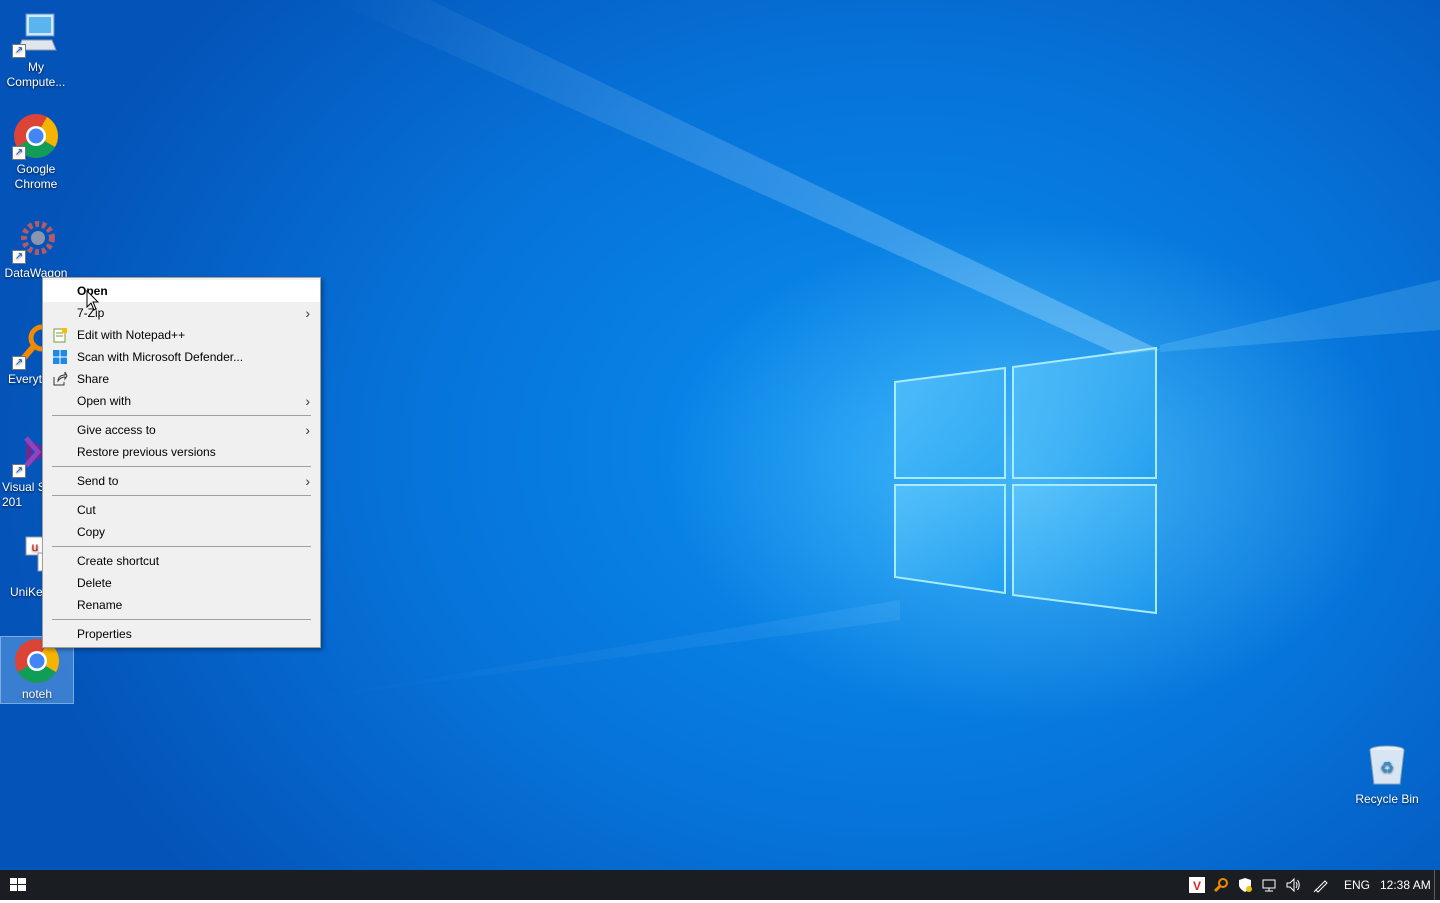 The image size is (1440, 903). I want to click on windows-start-icon, so click(18, 884).